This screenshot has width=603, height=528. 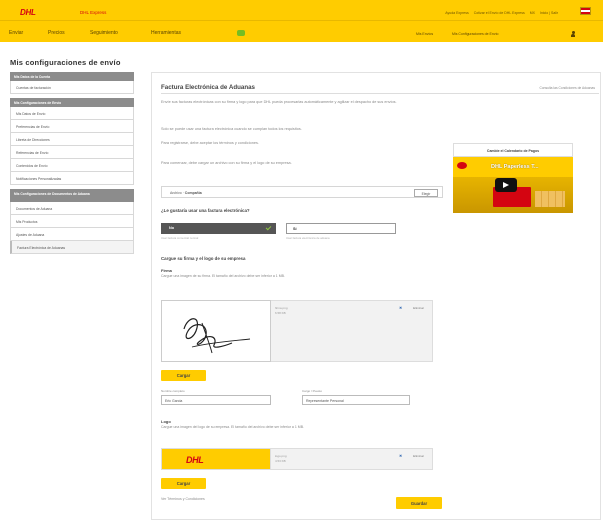 What do you see at coordinates (72, 247) in the screenshot?
I see `sidebar-item-factura: Factura Electrónica de Aduanas` at bounding box center [72, 247].